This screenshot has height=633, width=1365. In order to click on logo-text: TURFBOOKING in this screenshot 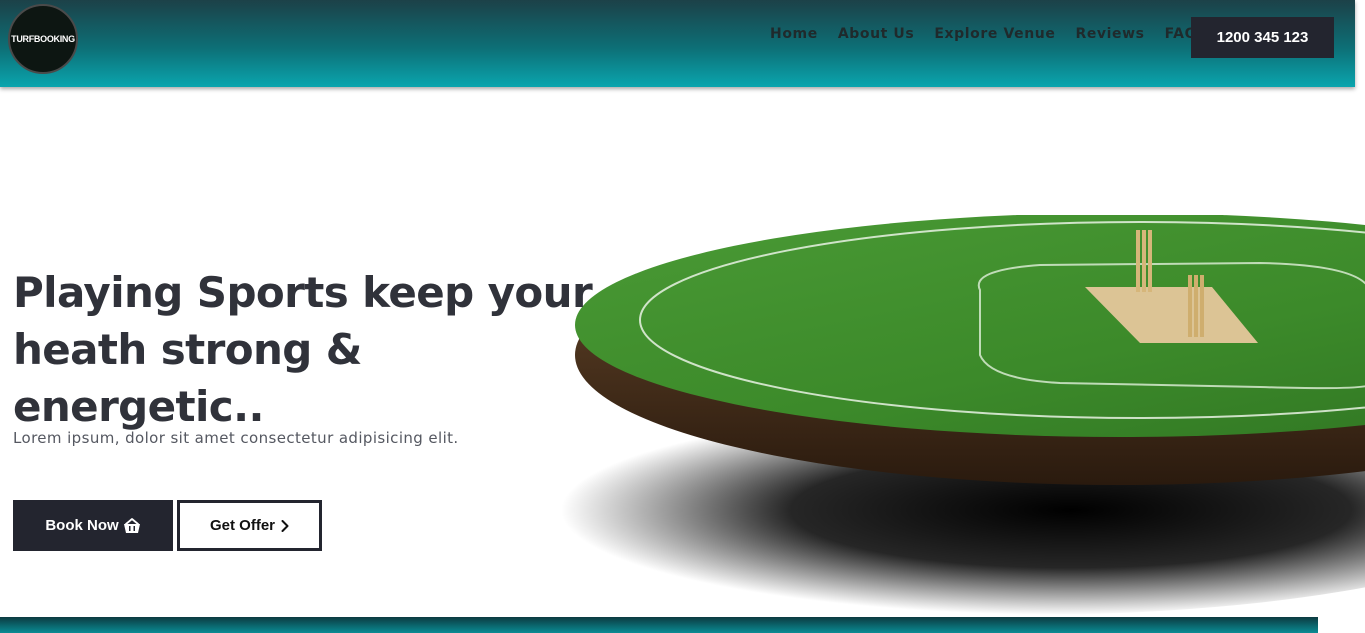, I will do `click(43, 39)`.